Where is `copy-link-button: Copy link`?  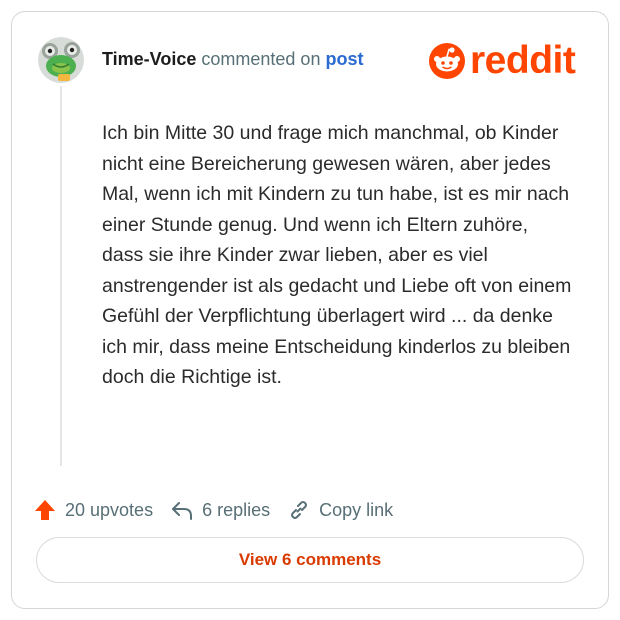 copy-link-button: Copy link is located at coordinates (340, 510).